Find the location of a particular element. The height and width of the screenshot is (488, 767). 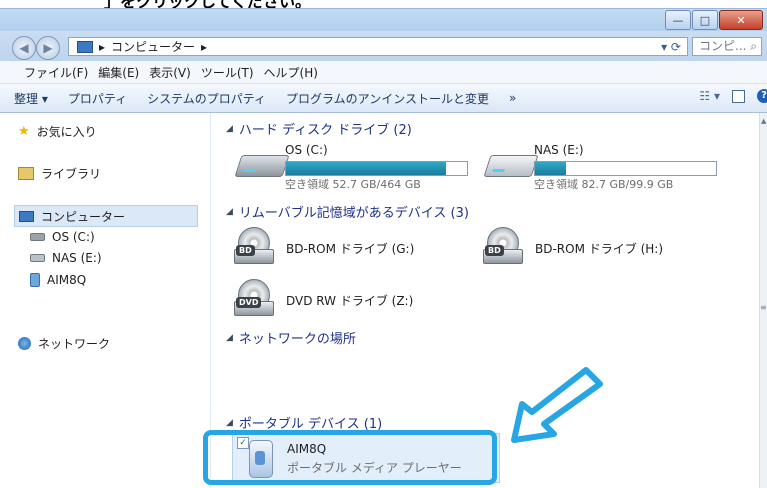

search-input: コンピ... ⌕ is located at coordinates (727, 46).